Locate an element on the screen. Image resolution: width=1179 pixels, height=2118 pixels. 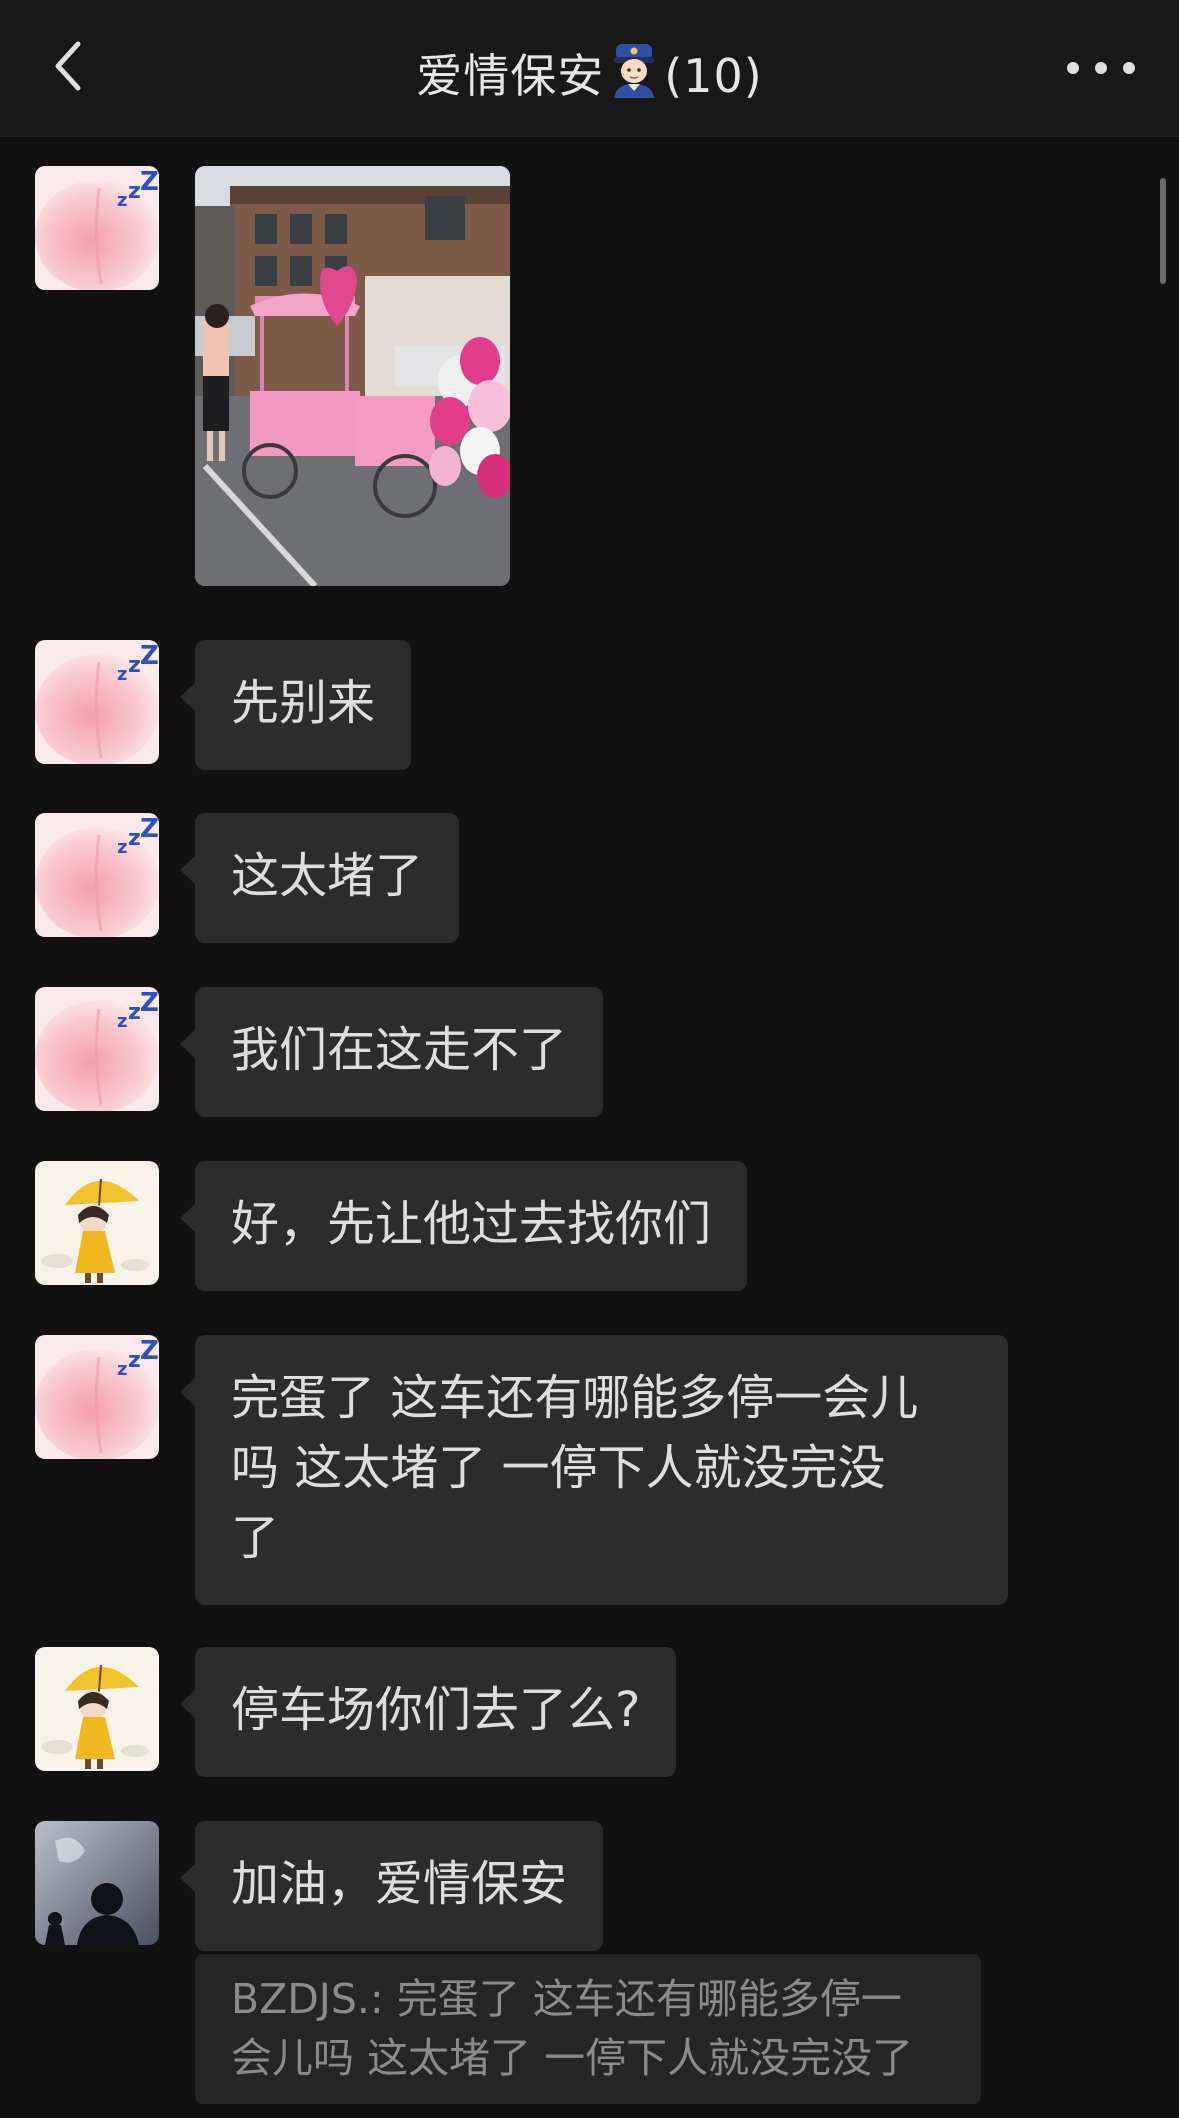
message-bubble: 先别来 is located at coordinates (295, 705).